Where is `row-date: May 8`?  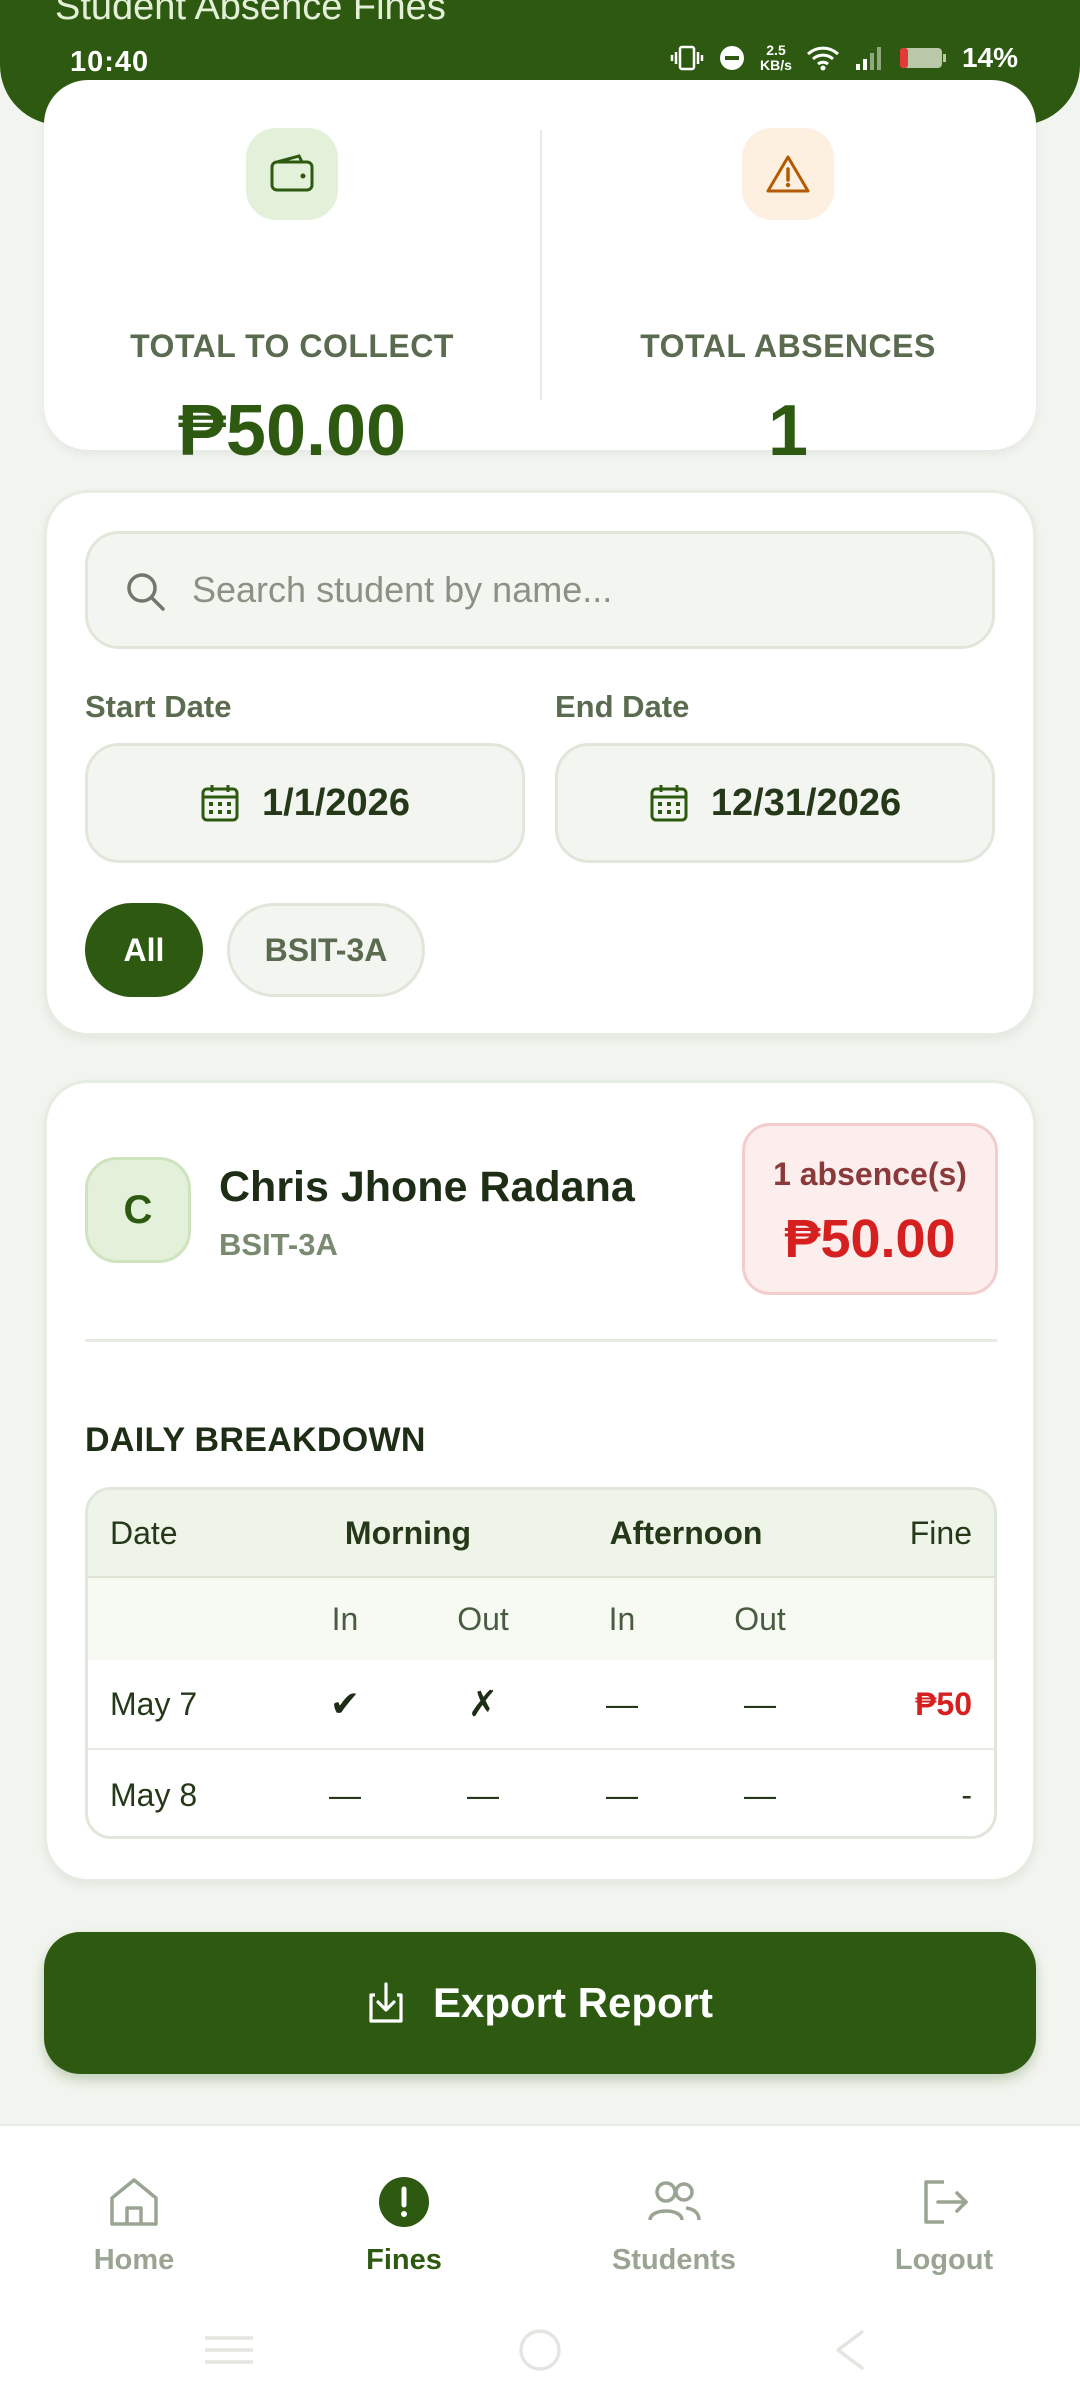 row-date: May 8 is located at coordinates (154, 1794).